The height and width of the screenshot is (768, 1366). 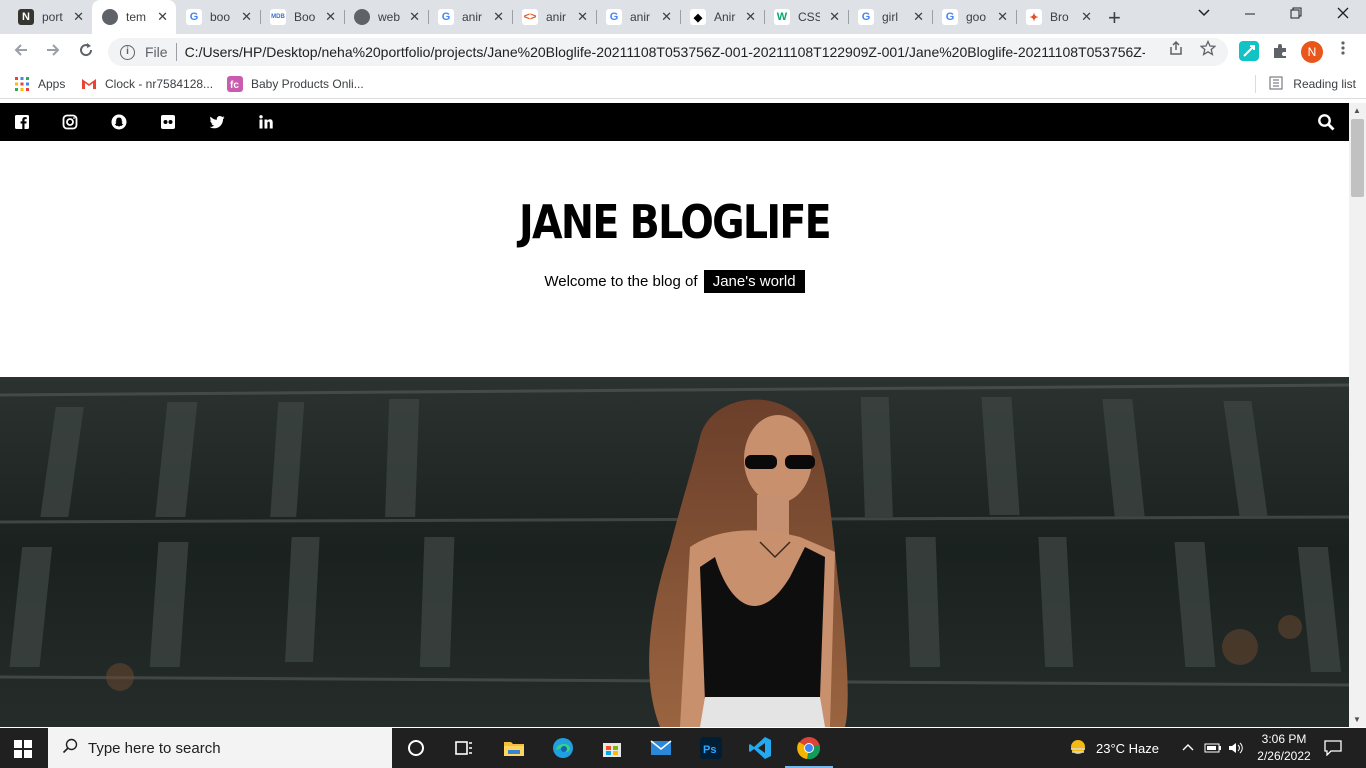 What do you see at coordinates (389, 17) in the screenshot?
I see `tab-title: web` at bounding box center [389, 17].